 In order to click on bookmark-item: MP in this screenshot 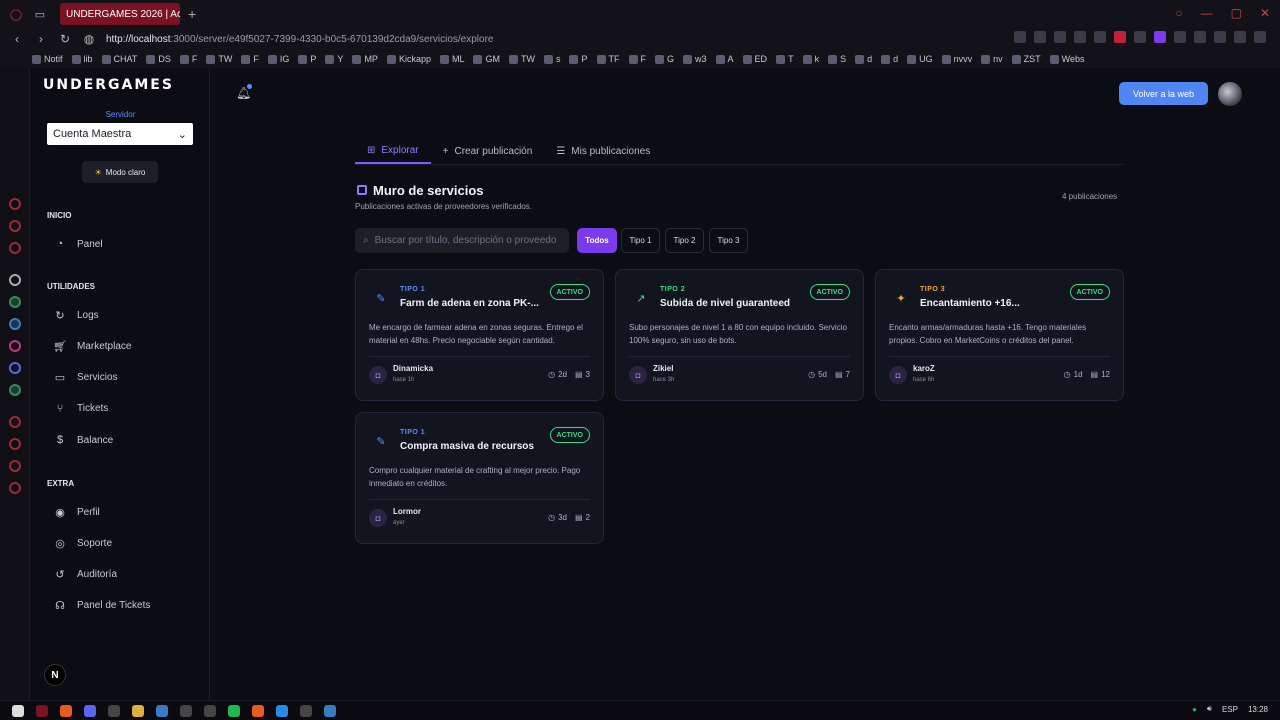, I will do `click(365, 59)`.